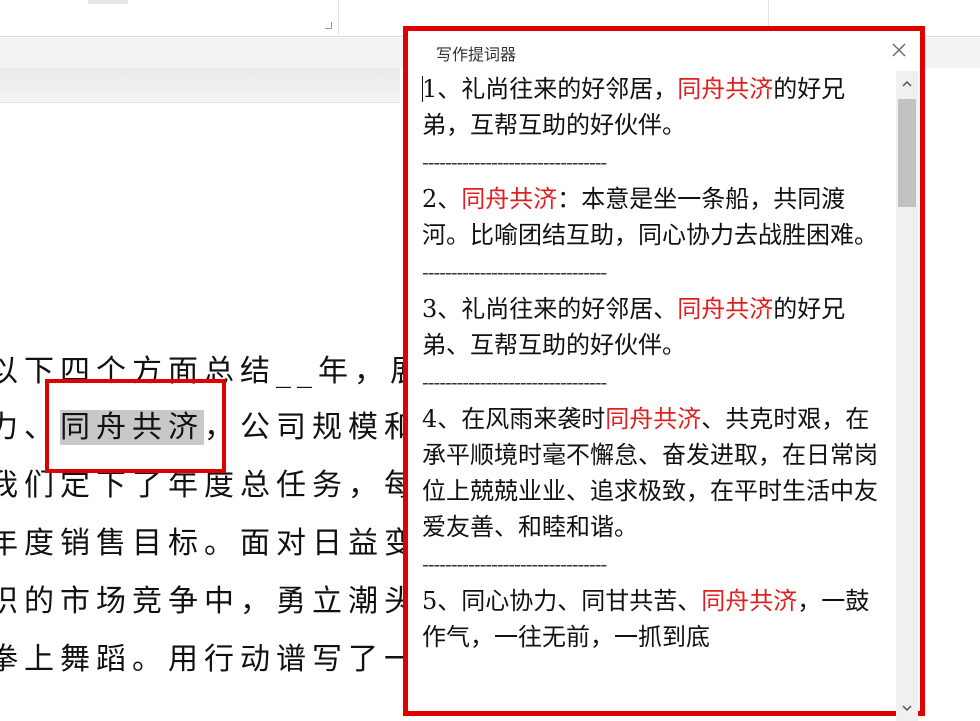 Image resolution: width=980 pixels, height=721 pixels. What do you see at coordinates (442, 199) in the screenshot?
I see `suggestion-text: 2、` at bounding box center [442, 199].